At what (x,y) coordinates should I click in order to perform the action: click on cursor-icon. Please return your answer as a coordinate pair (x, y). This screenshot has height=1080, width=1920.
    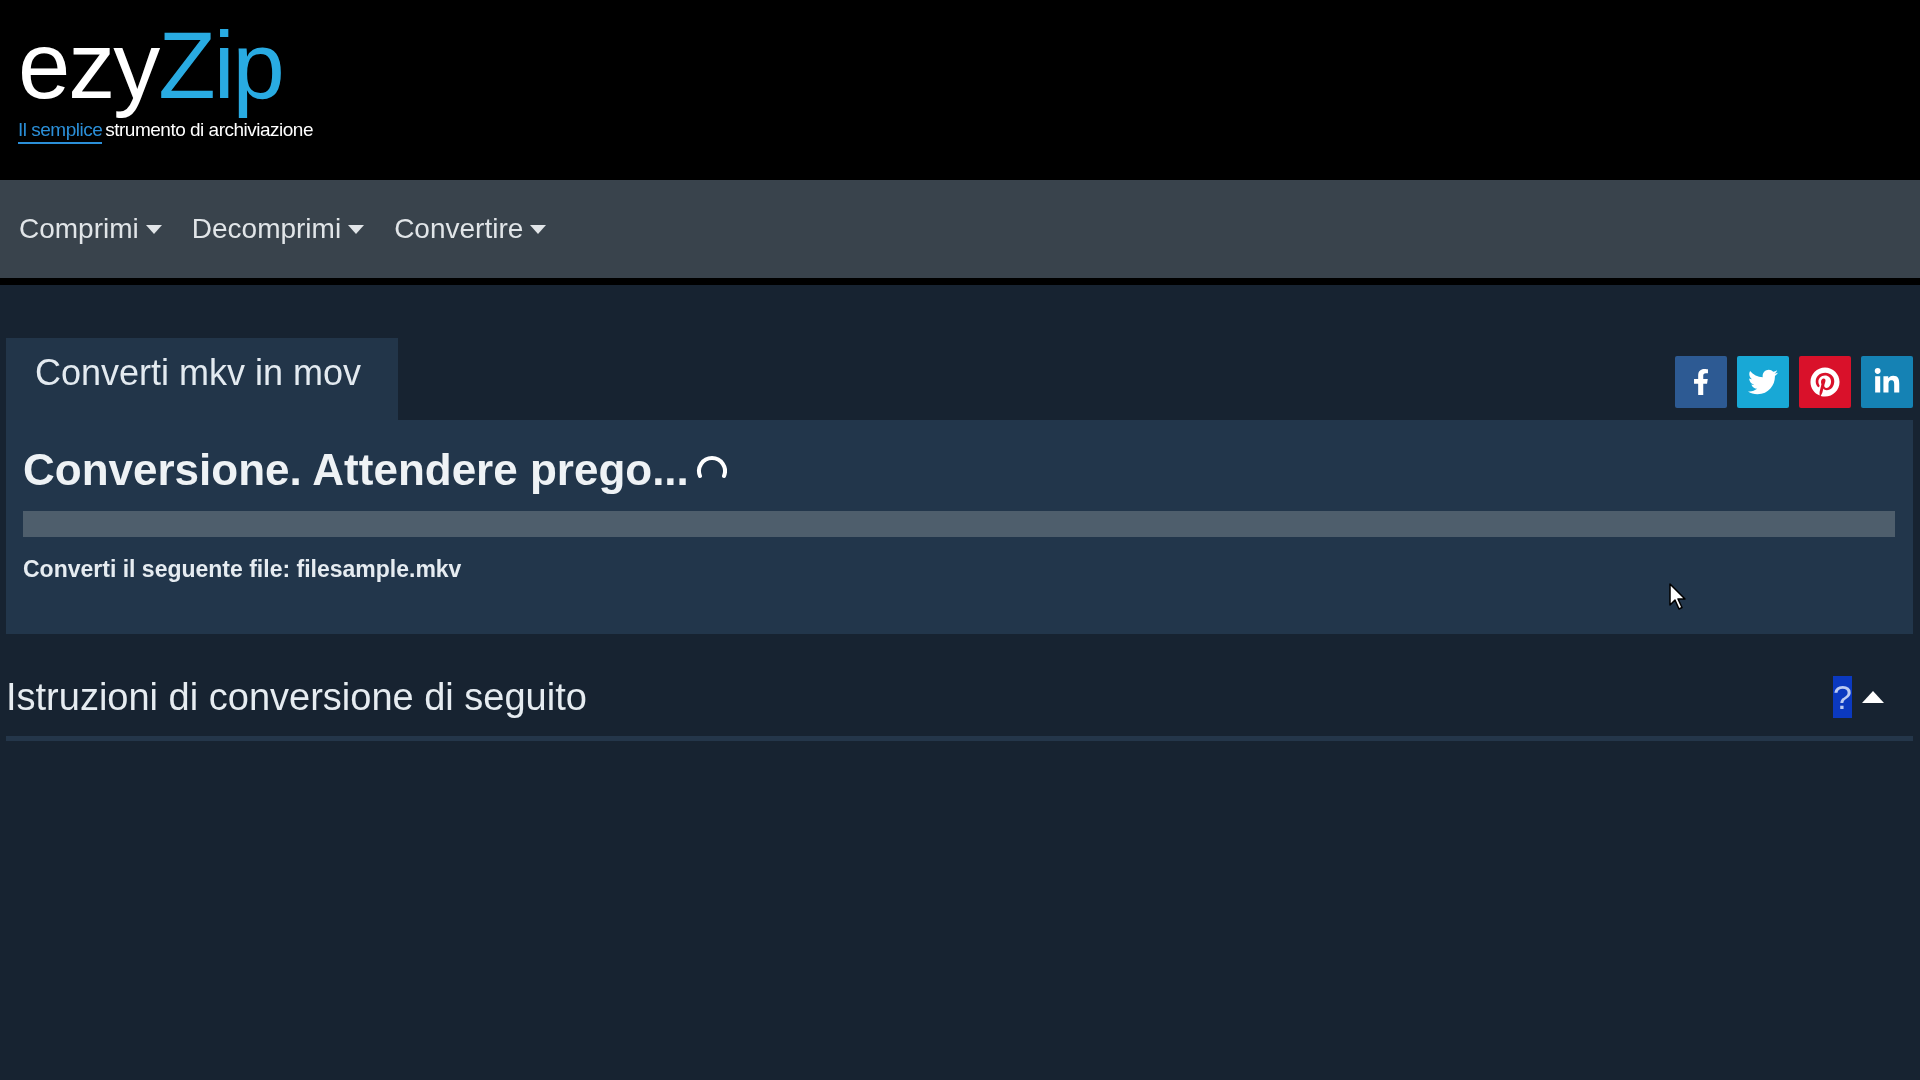
    Looking at the image, I should click on (1678, 597).